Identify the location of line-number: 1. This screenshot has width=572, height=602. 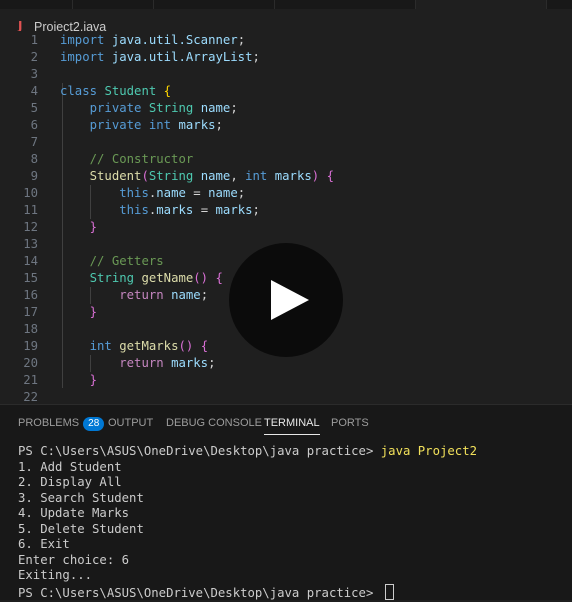
(34, 40).